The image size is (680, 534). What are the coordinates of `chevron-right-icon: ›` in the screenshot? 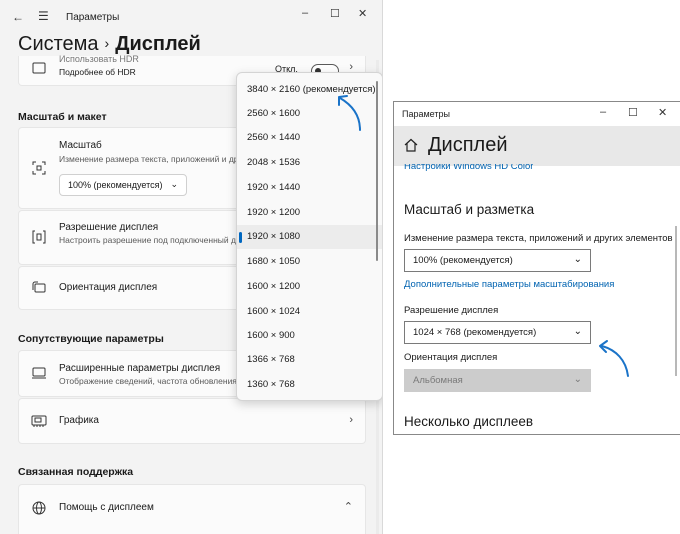 It's located at (351, 420).